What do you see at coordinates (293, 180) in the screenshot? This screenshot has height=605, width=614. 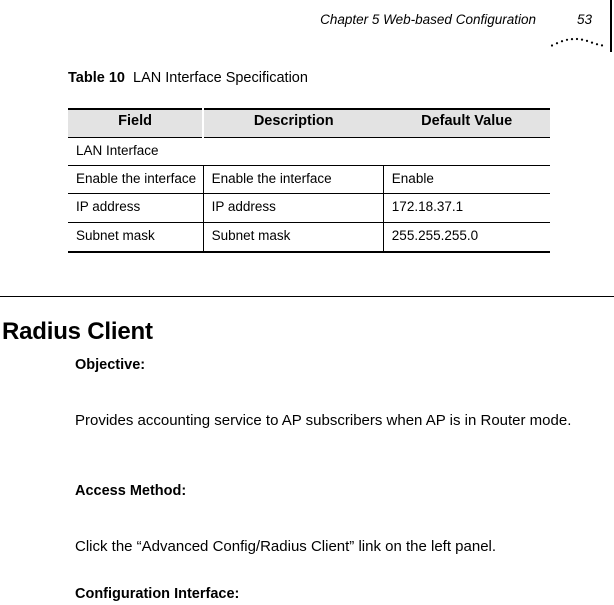 I see `cell-description: Enable the interface` at bounding box center [293, 180].